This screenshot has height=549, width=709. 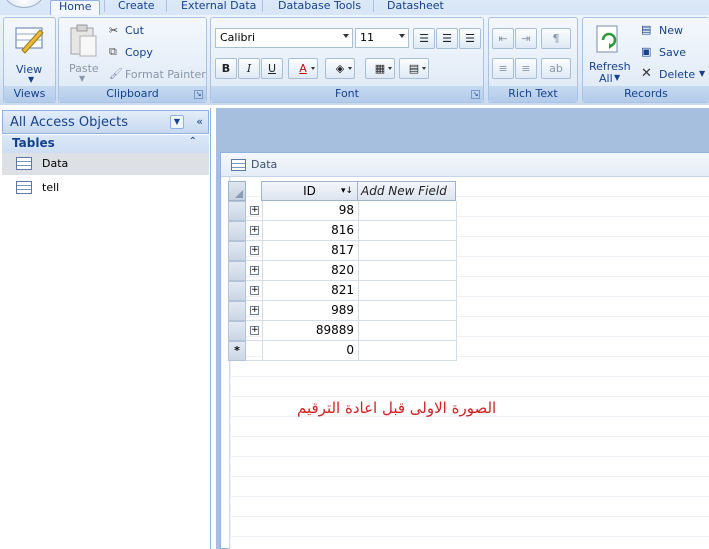 What do you see at coordinates (673, 32) in the screenshot?
I see `new-record-button: ▤ New` at bounding box center [673, 32].